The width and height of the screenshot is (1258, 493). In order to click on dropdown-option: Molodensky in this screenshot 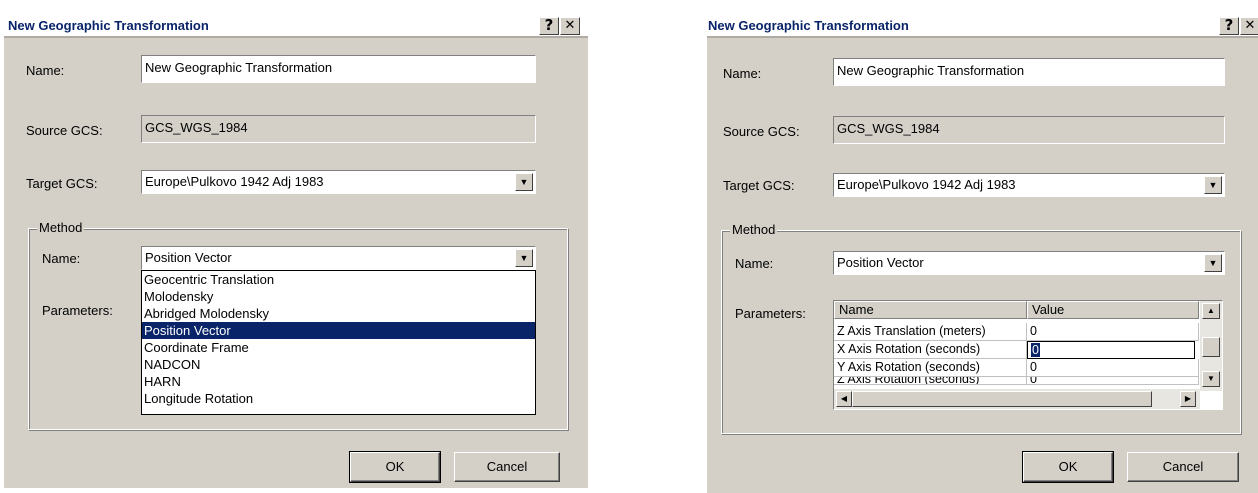, I will do `click(338, 296)`.